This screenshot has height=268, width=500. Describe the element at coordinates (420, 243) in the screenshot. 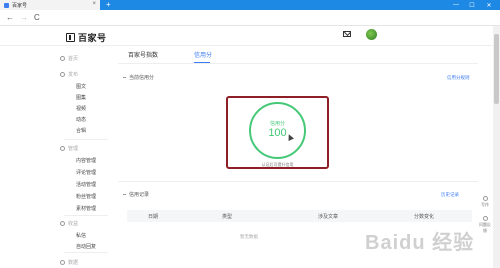

I see `watermark: Baidu 经验` at that location.